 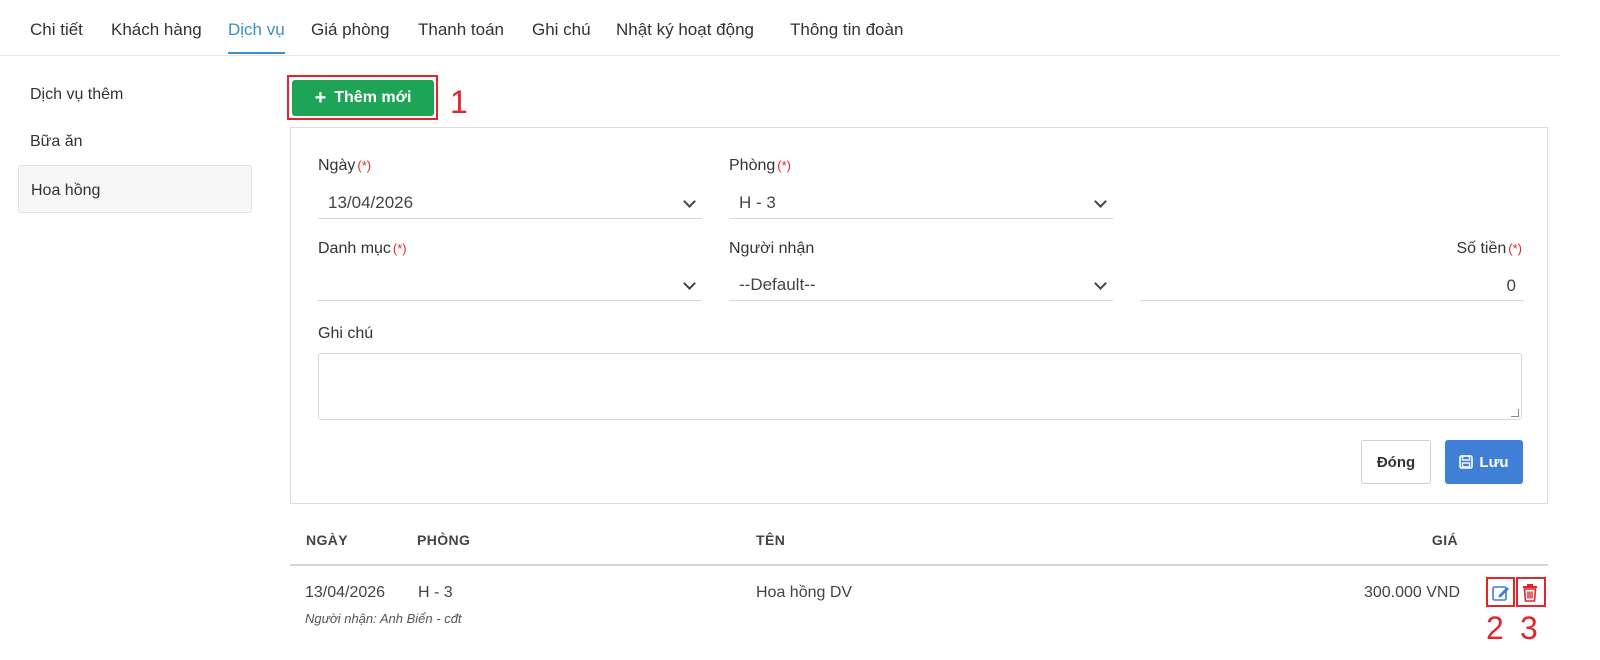 I want to click on amount-label: Số tiền (*), so click(x=1461, y=249).